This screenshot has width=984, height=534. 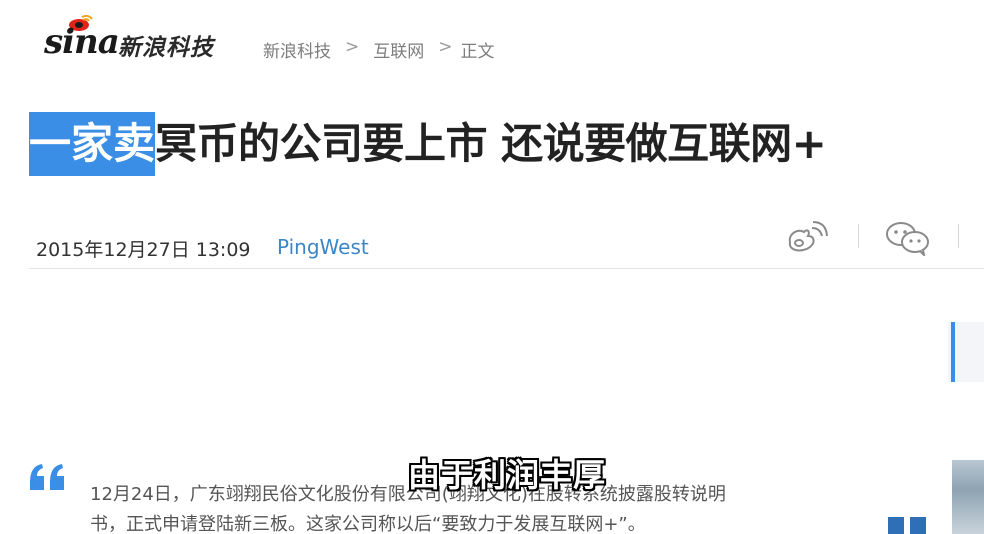 I want to click on logo-wordmark: sina, so click(x=82, y=42).